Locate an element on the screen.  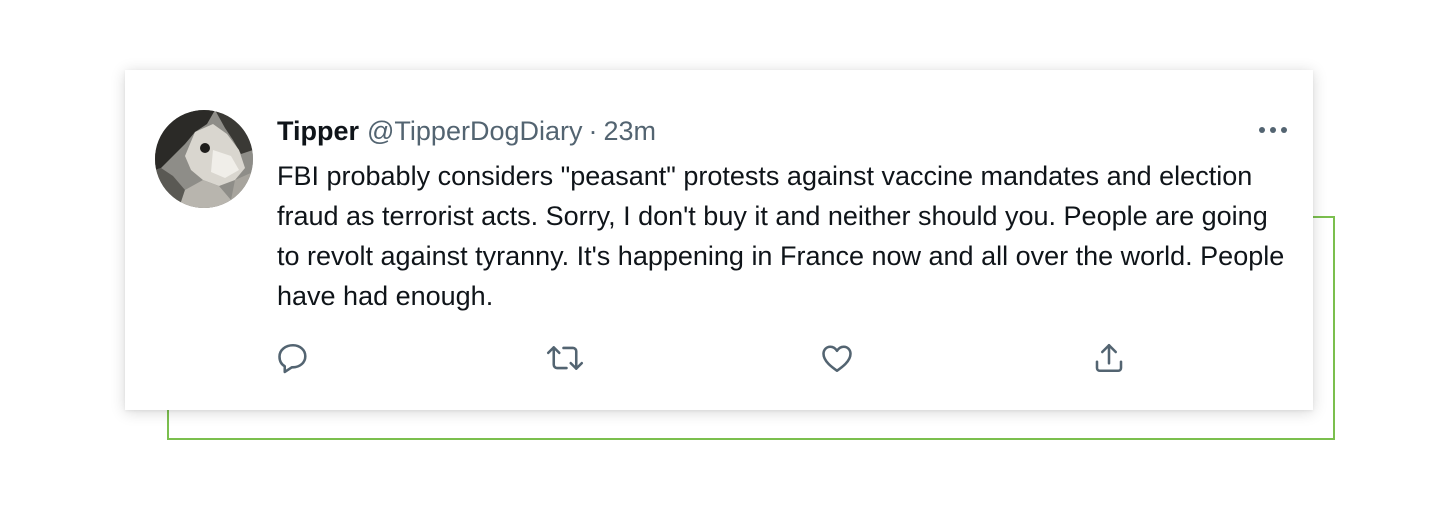
share-icon is located at coordinates (1109, 358).